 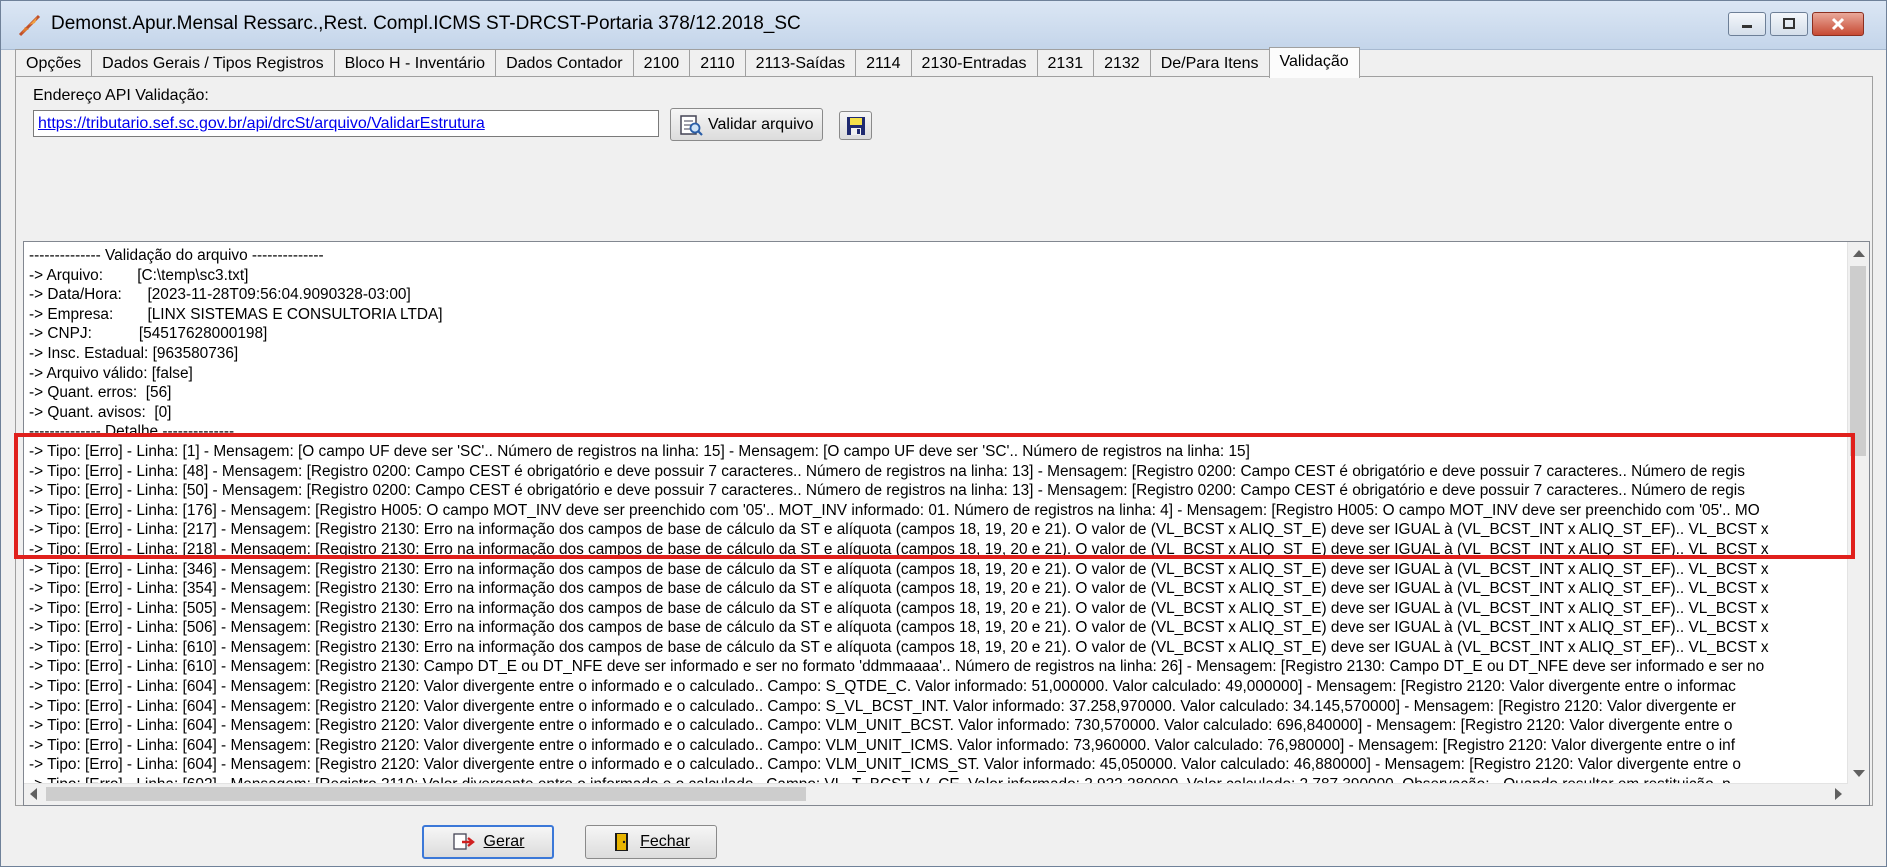 I want to click on minimize-button, so click(x=1747, y=24).